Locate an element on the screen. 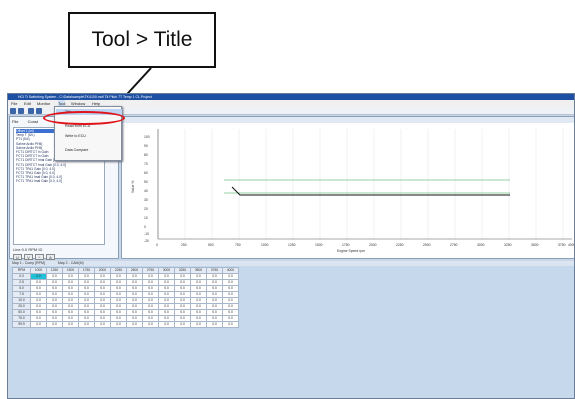  x-tick-label: 3000 is located at coordinates (481, 245).